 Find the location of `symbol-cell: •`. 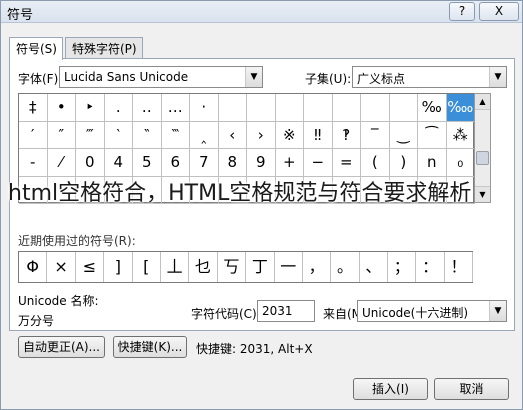

symbol-cell: • is located at coordinates (61, 108).